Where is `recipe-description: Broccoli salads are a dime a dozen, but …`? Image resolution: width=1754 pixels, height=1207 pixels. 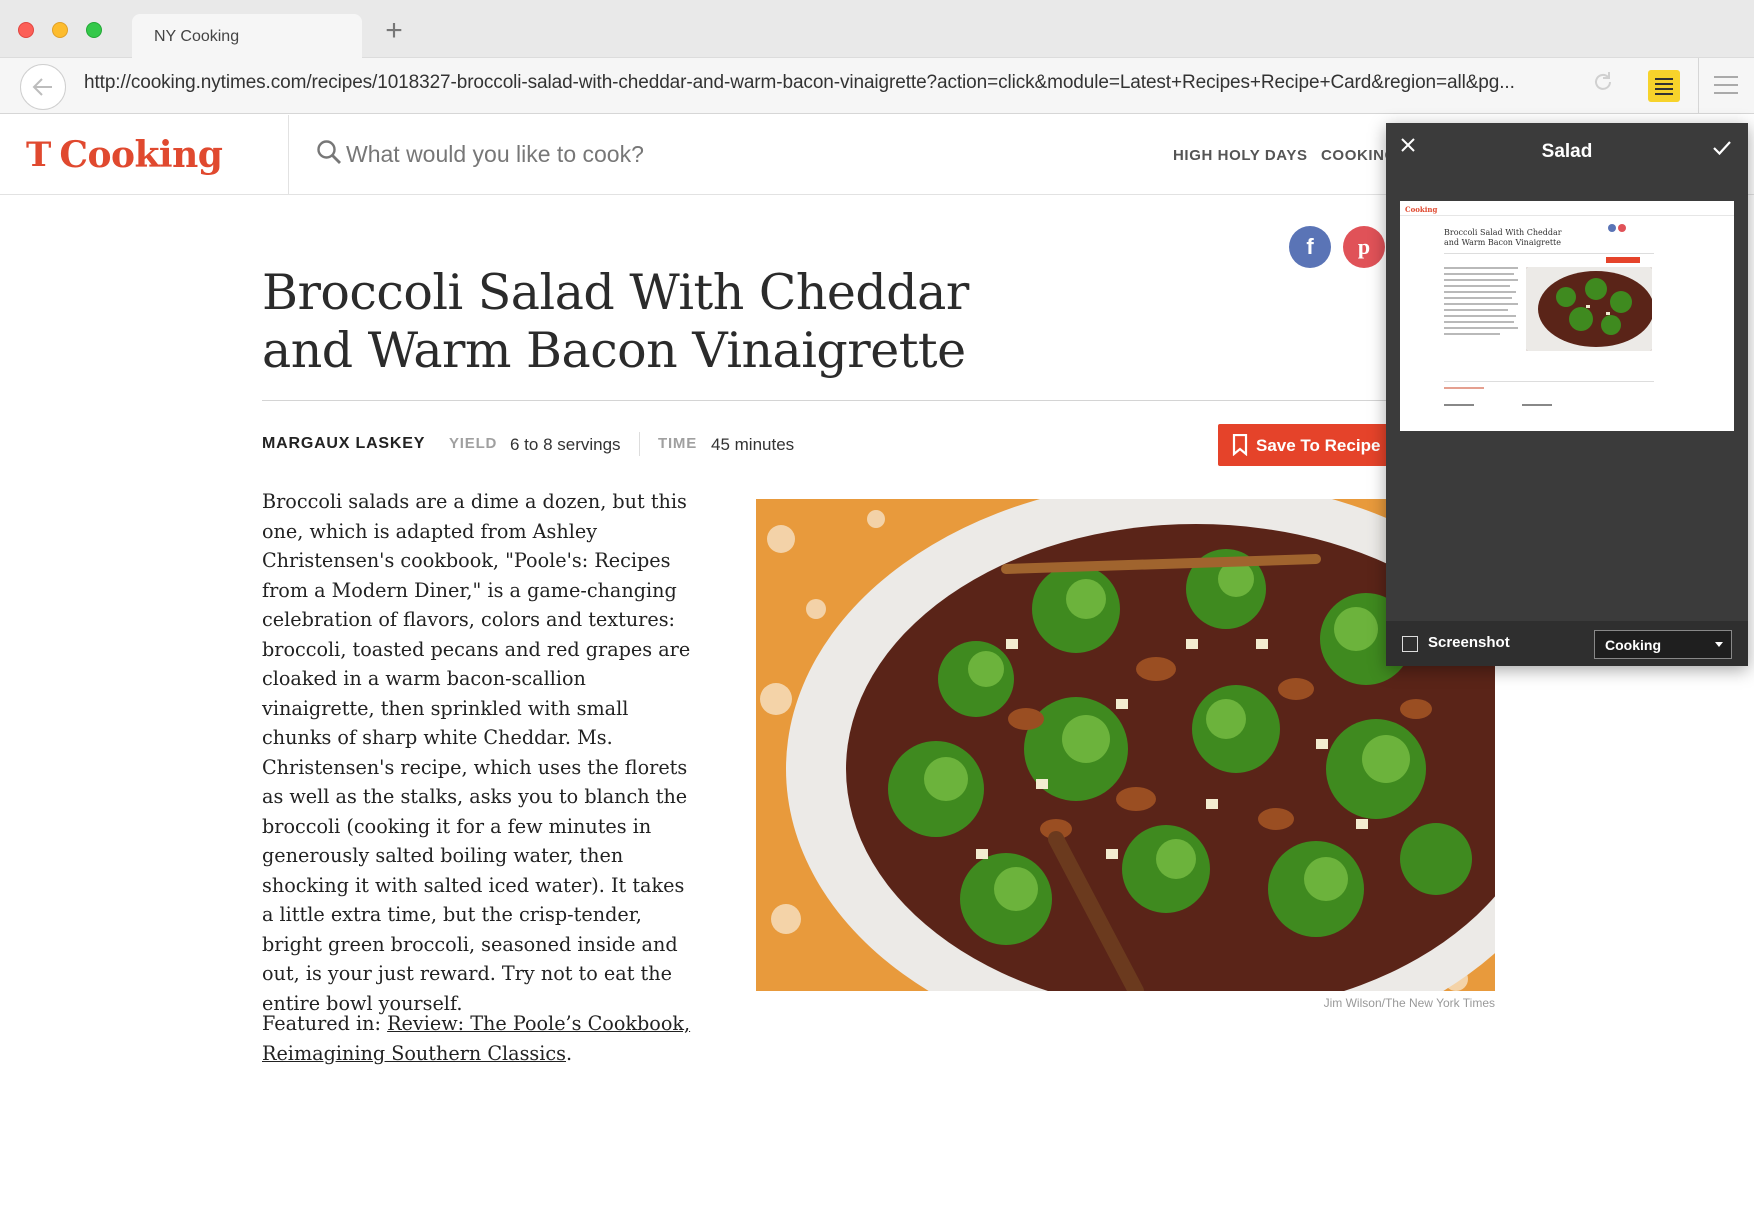
recipe-description: Broccoli salads are a dime a dozen, but … is located at coordinates (476, 752).